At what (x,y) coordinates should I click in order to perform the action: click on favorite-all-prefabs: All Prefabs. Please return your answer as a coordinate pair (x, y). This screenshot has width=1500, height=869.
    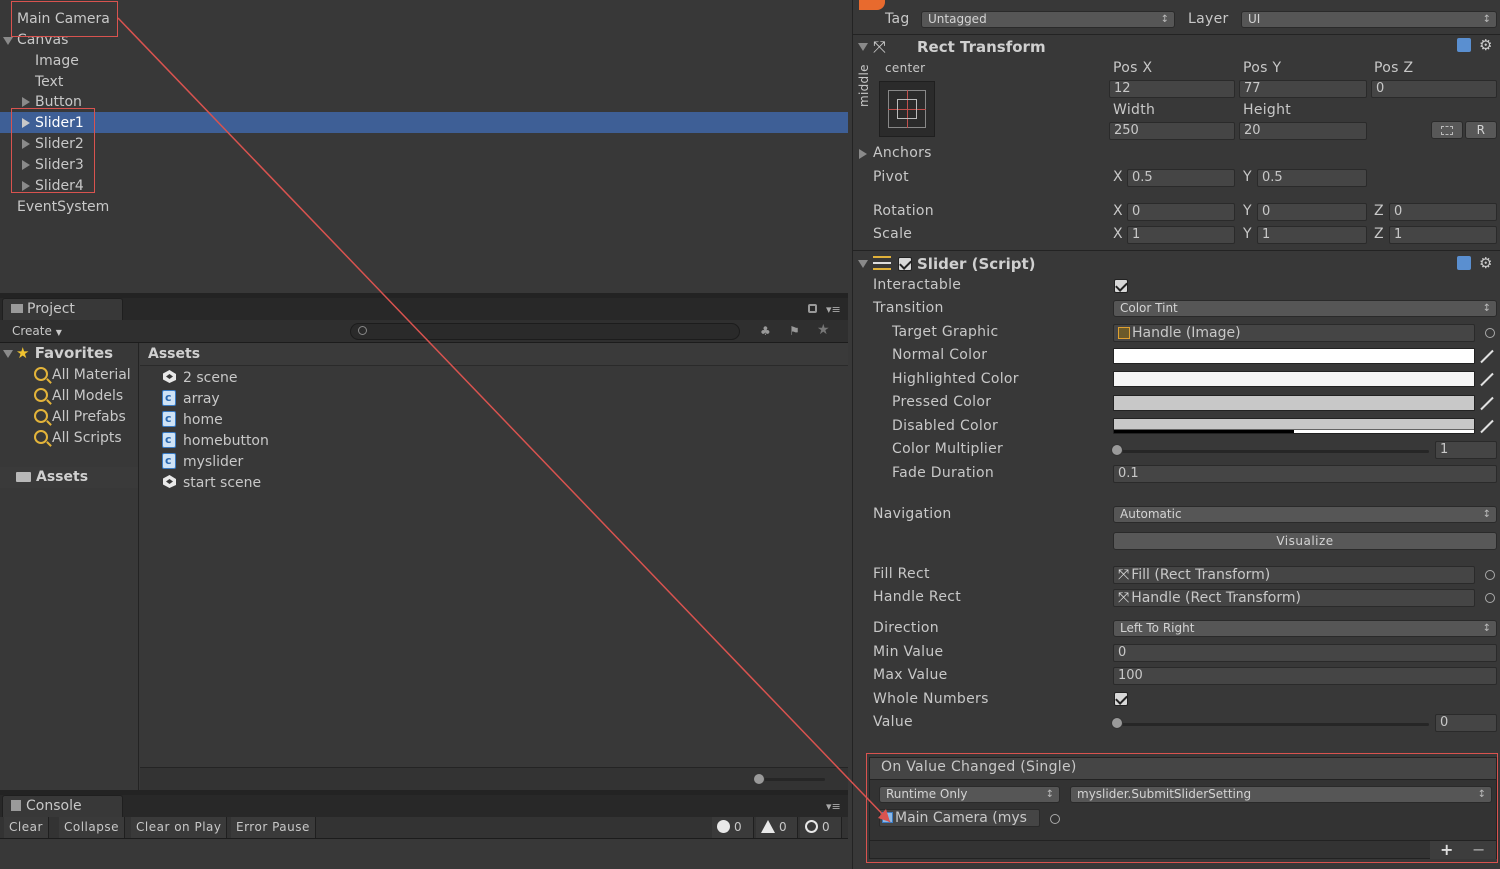
    Looking at the image, I should click on (80, 417).